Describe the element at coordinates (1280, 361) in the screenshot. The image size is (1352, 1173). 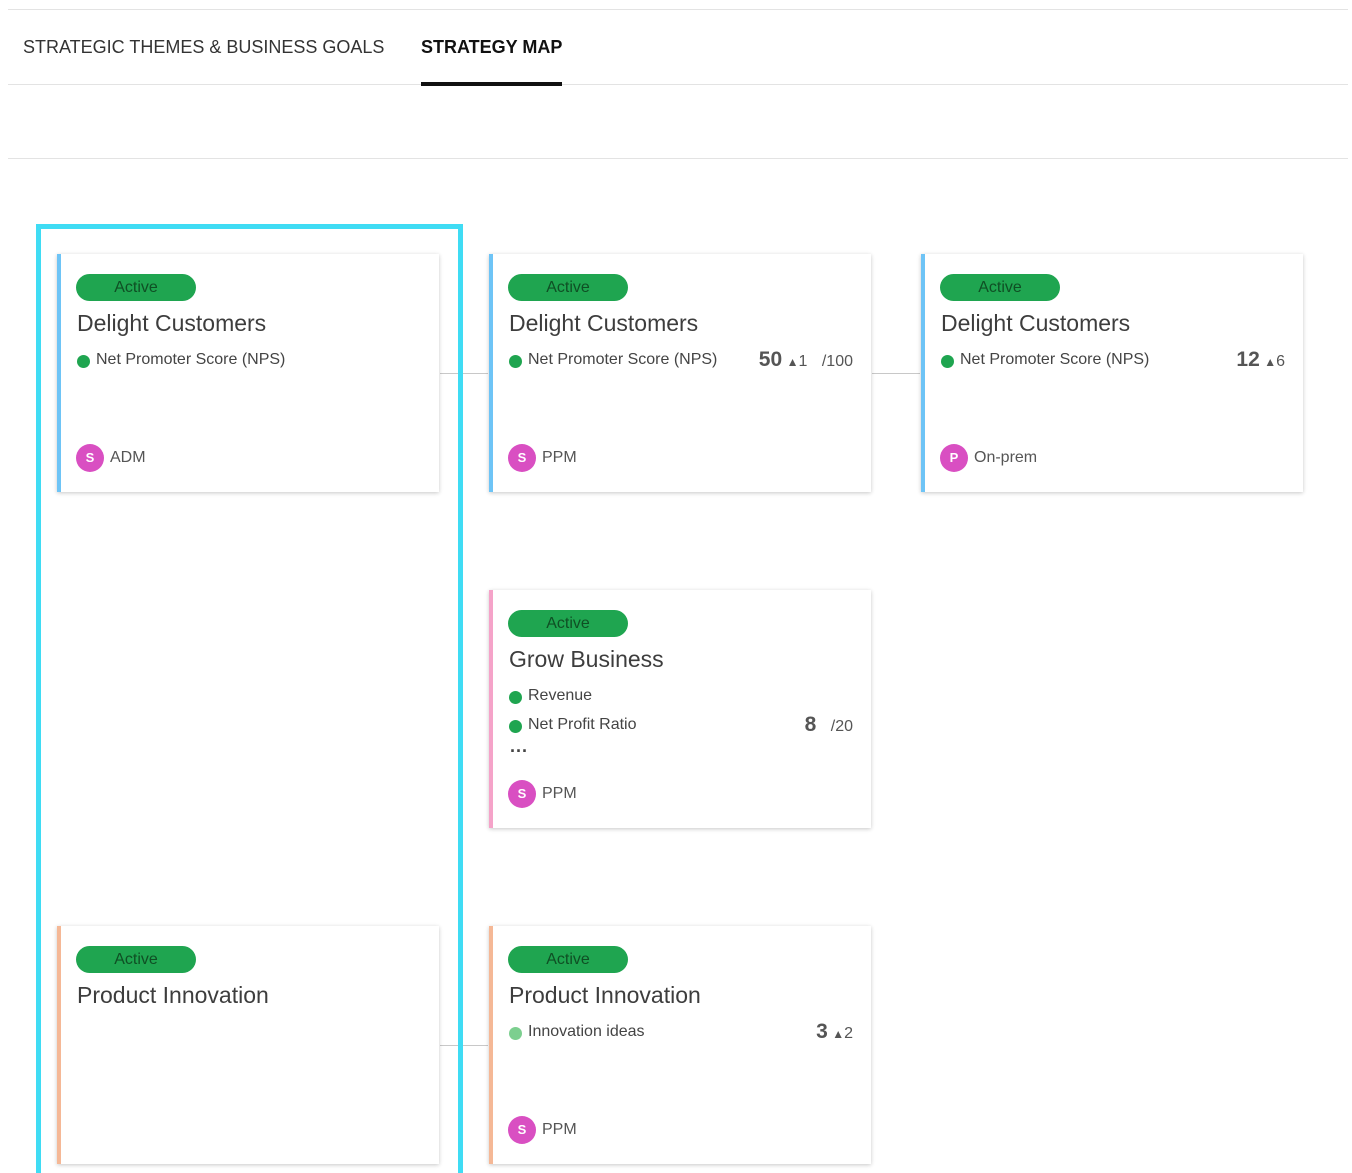
I see `kpi-delta: 6` at that location.